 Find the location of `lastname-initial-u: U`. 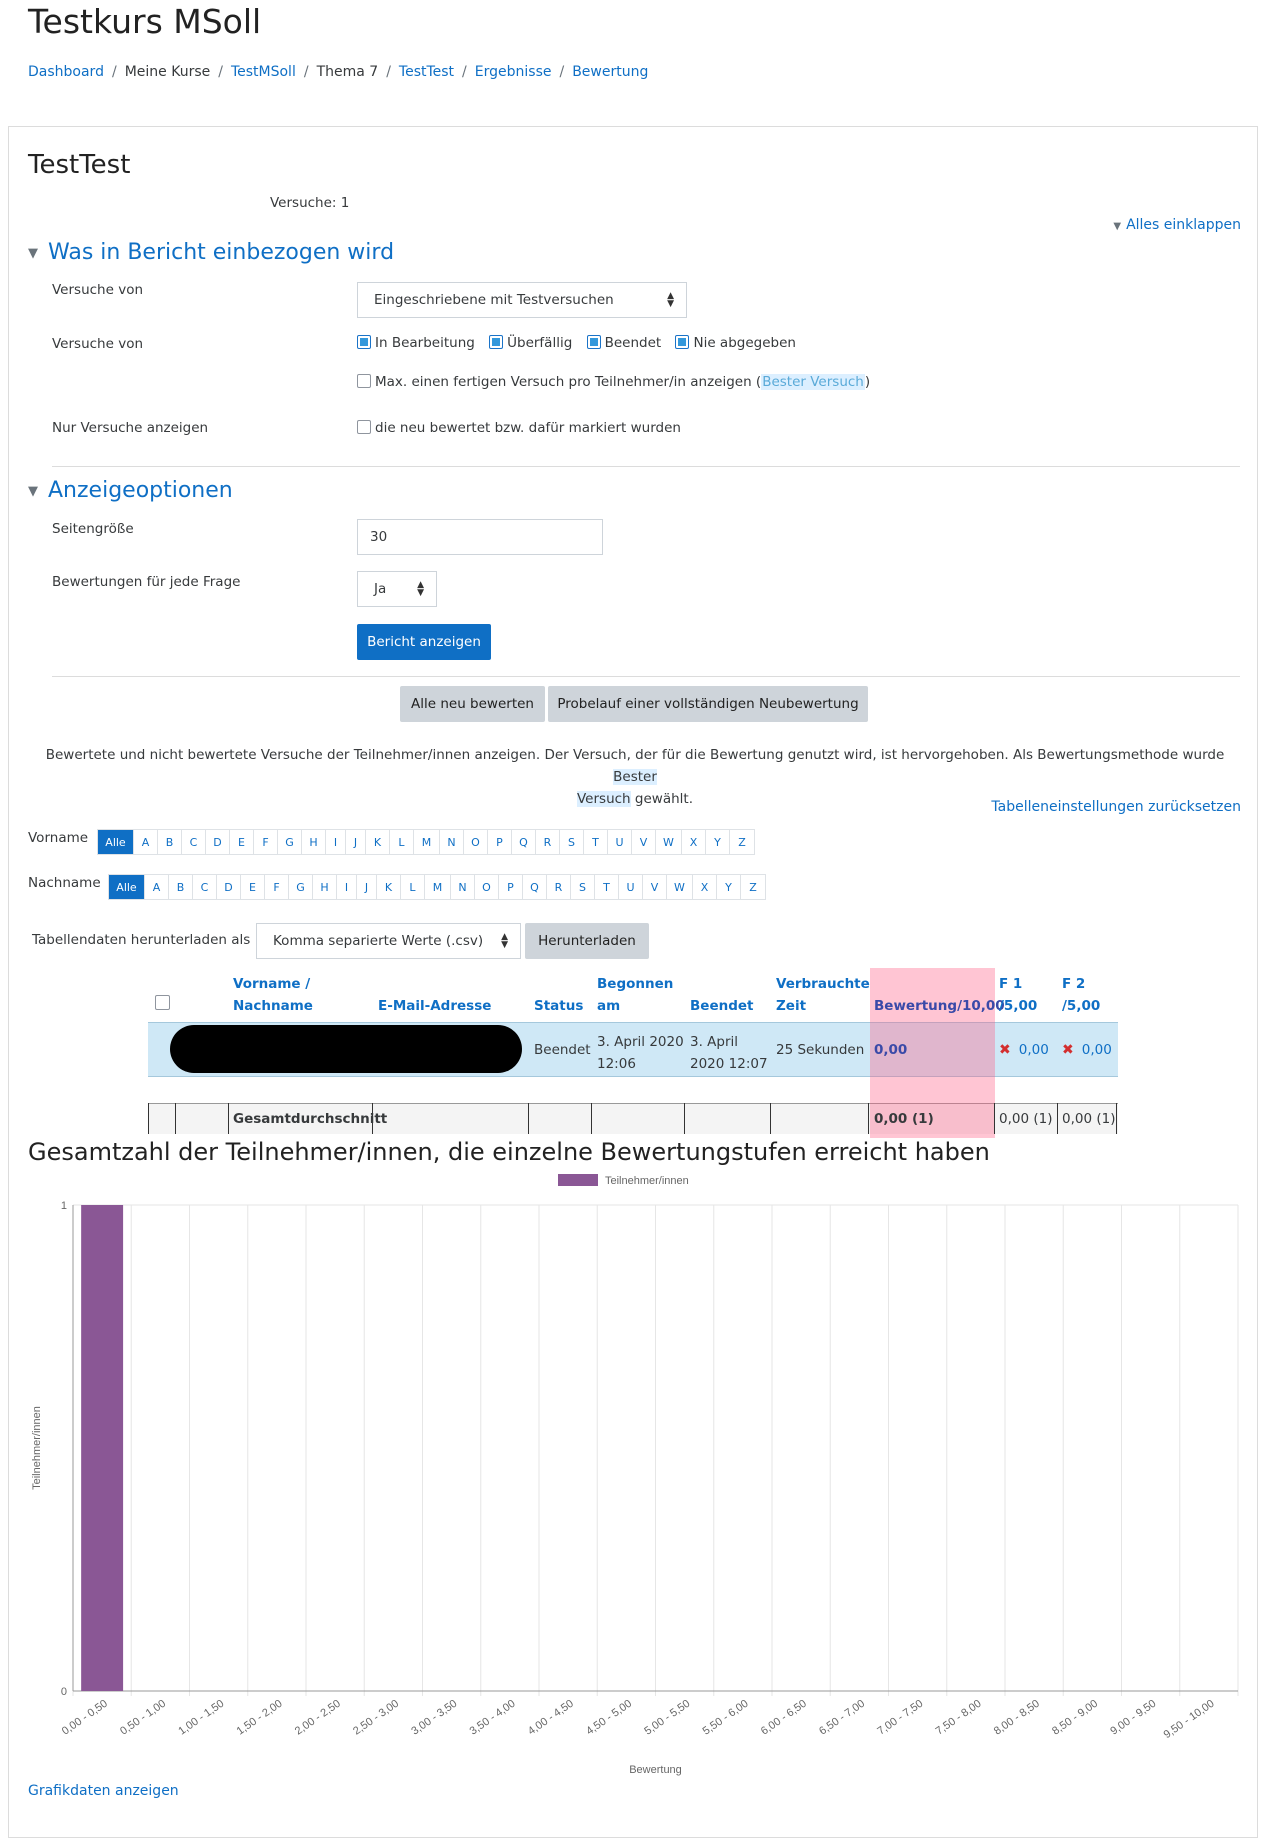

lastname-initial-u: U is located at coordinates (631, 887).